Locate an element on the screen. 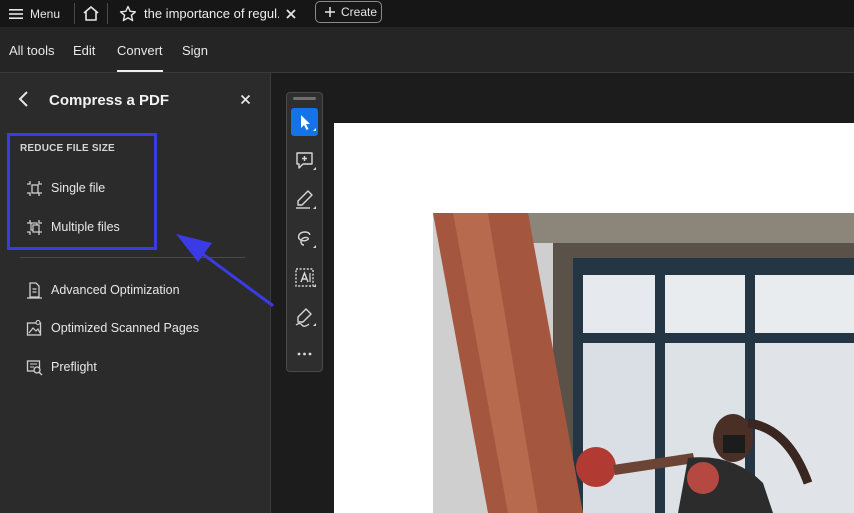  select-tool is located at coordinates (304, 122).